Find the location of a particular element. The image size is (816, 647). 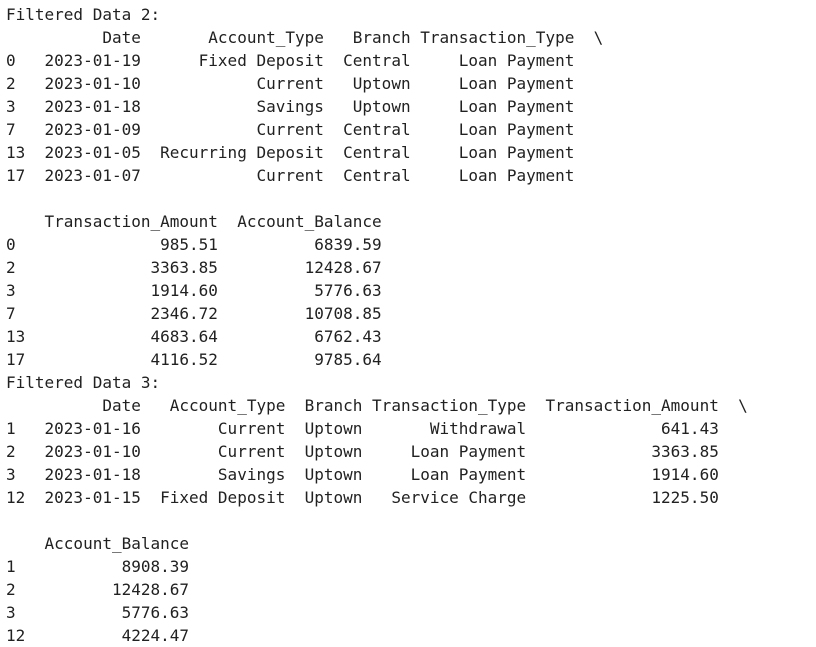

table-header-row: Transaction_Amount Account_Balance is located at coordinates (194, 221).